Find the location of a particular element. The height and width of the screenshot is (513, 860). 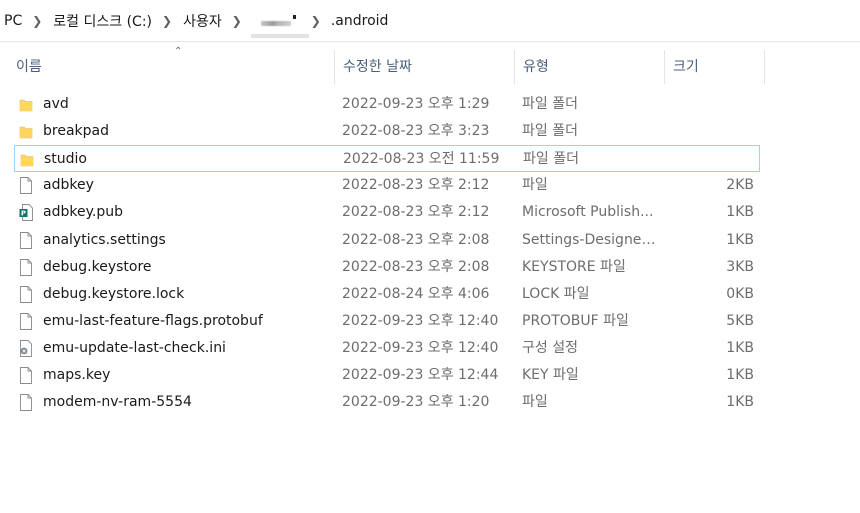

file-modified-date: 2022-08-24 오후 4:06 is located at coordinates (416, 293).